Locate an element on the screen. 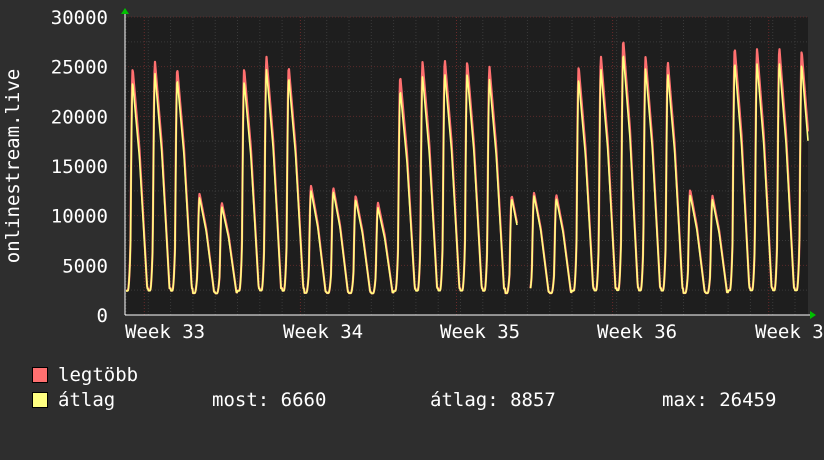  x-axis-ticks: Week 33 Week 34 Week 35 Week 36 Week 3 is located at coordinates (474, 332).